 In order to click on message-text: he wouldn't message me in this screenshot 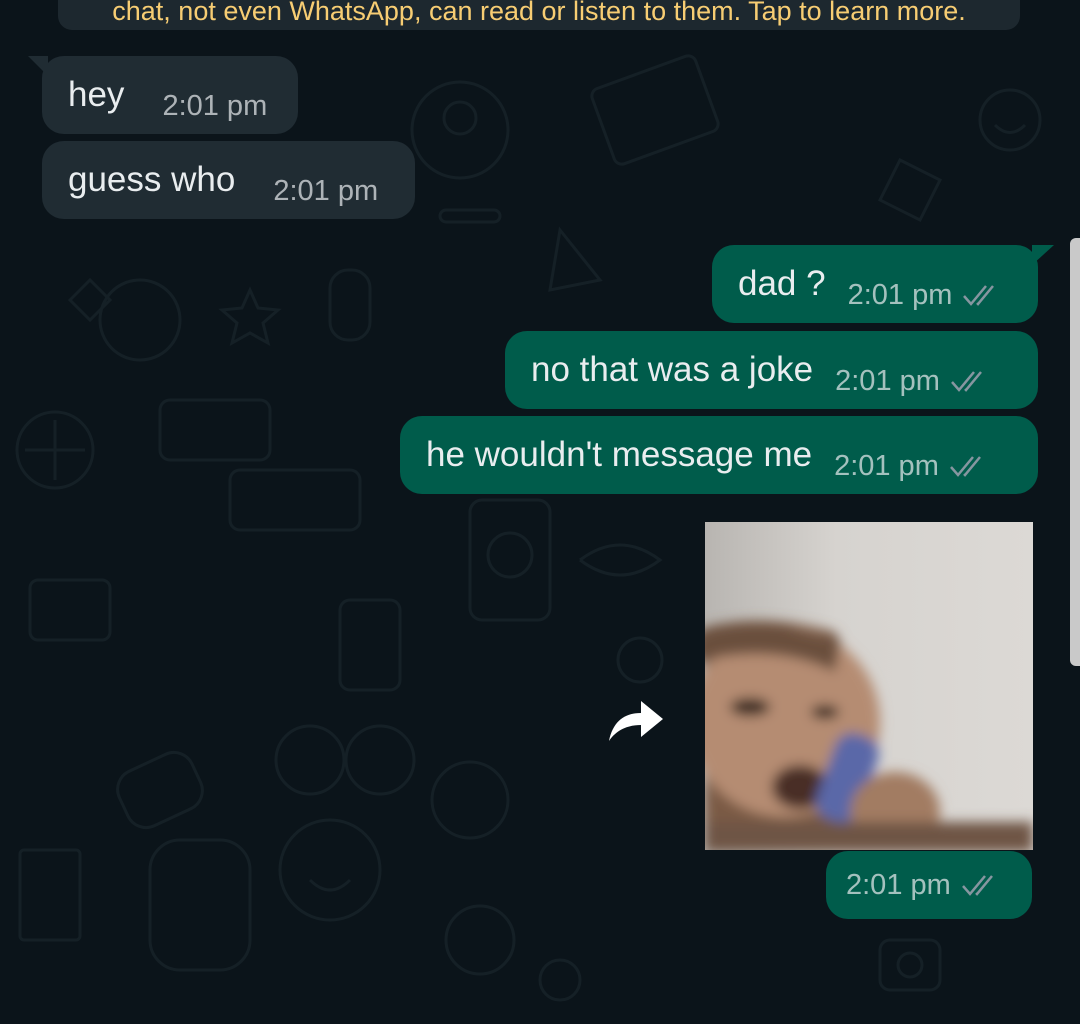, I will do `click(619, 454)`.